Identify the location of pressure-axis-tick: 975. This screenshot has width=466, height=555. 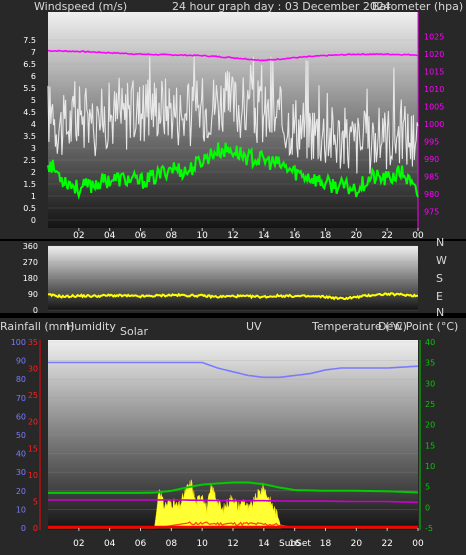
(431, 211).